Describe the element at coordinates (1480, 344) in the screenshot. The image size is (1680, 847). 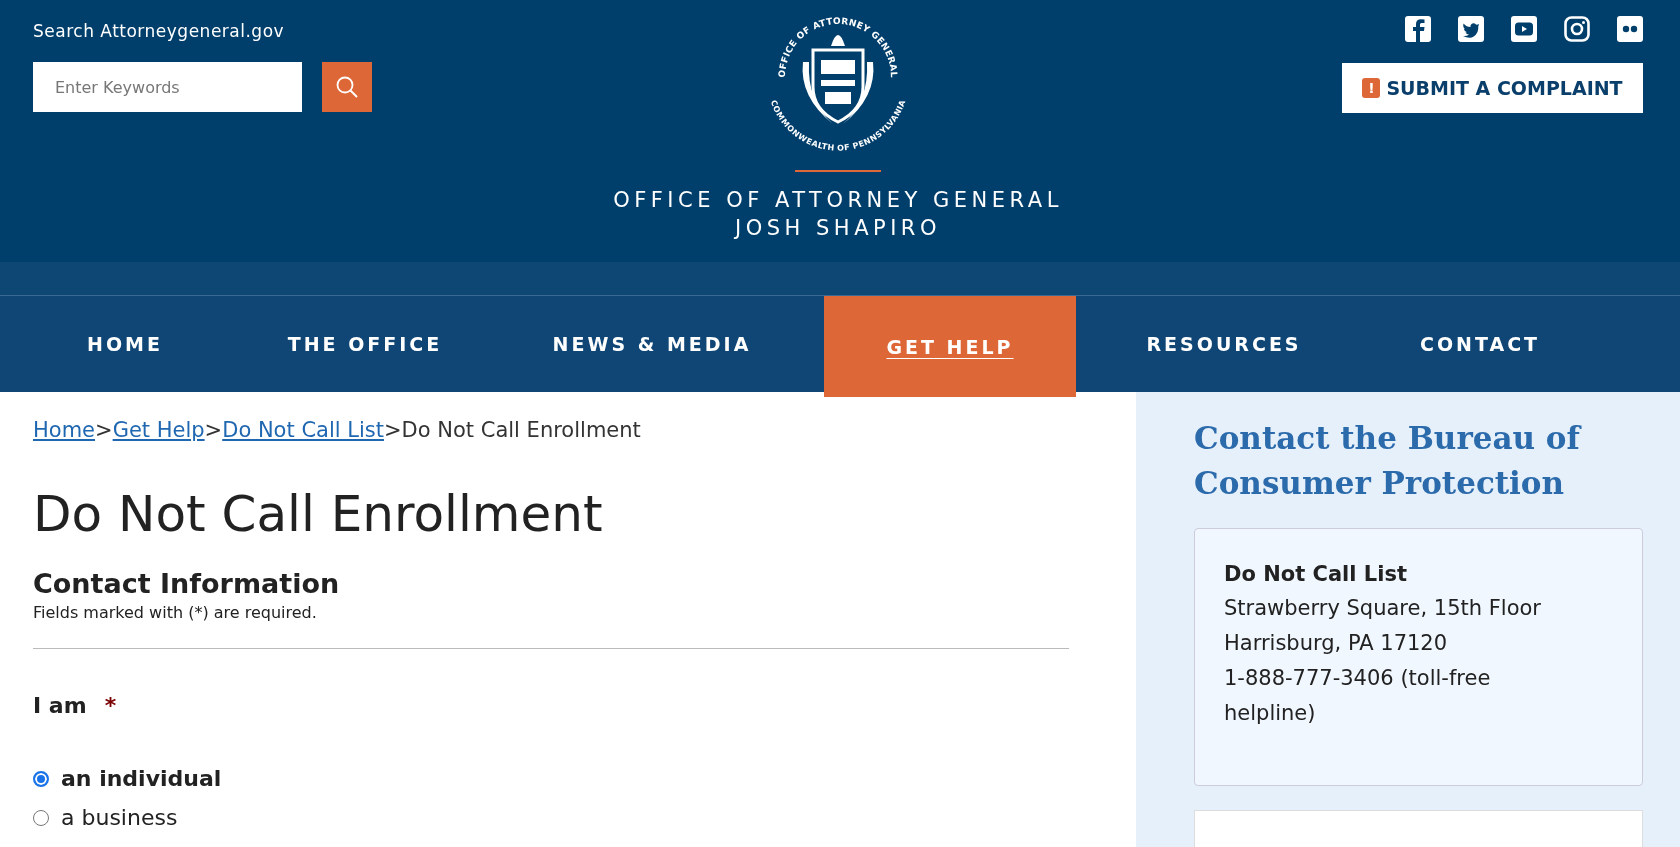
I see `nav-tab: CONTACT` at that location.